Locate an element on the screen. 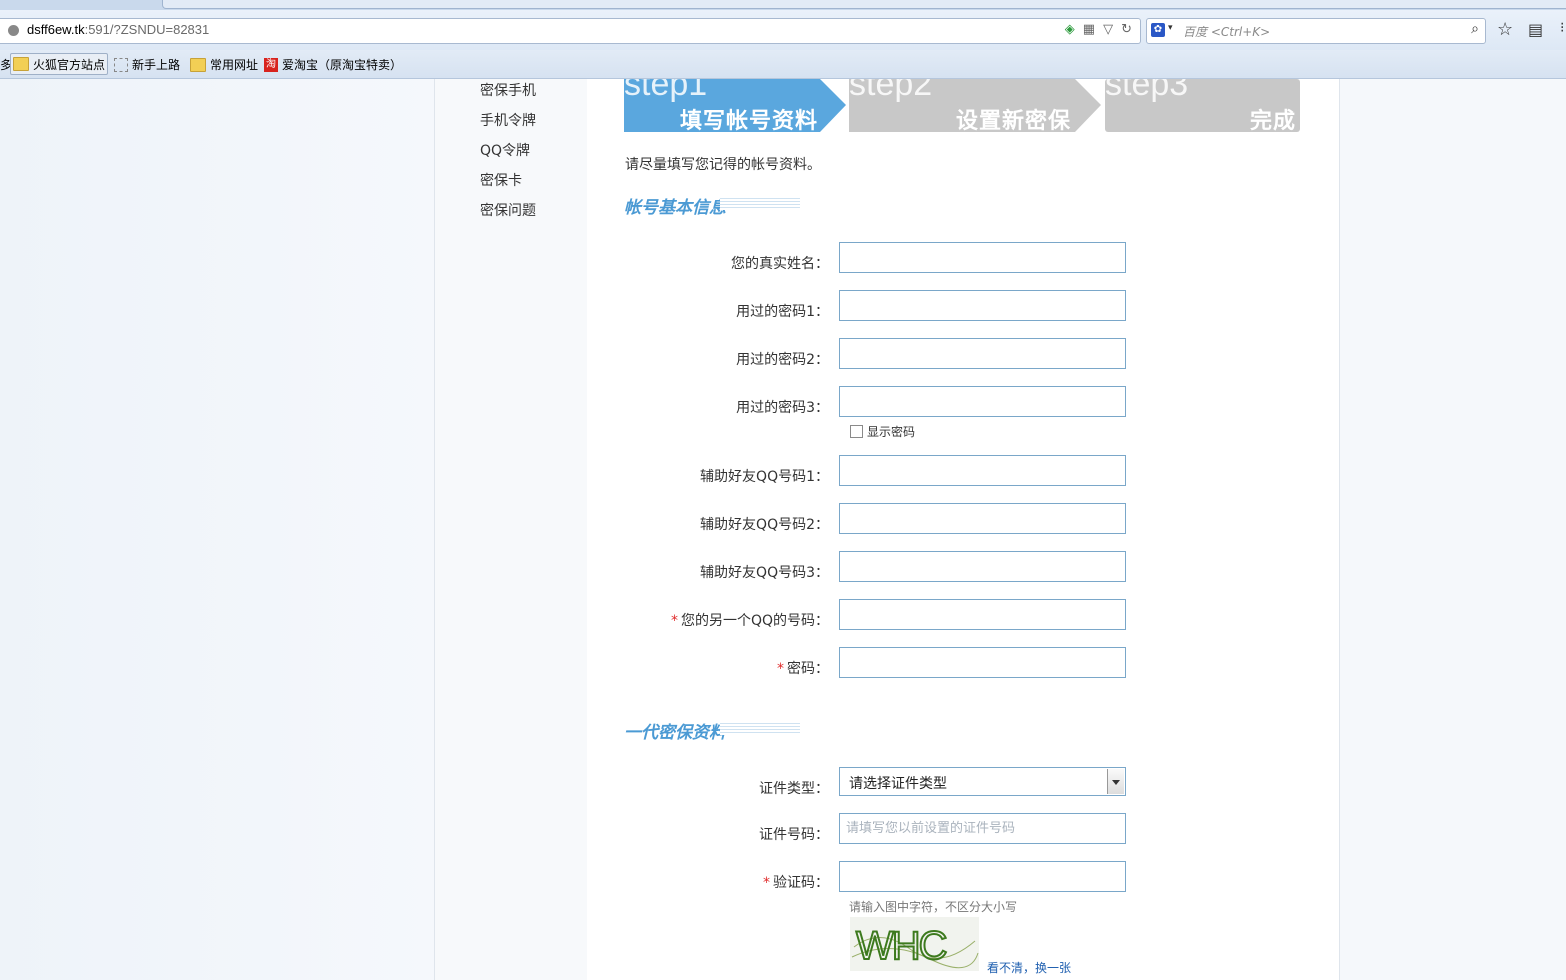 The image size is (1566, 980). tab-strip is located at coordinates (783, 5).